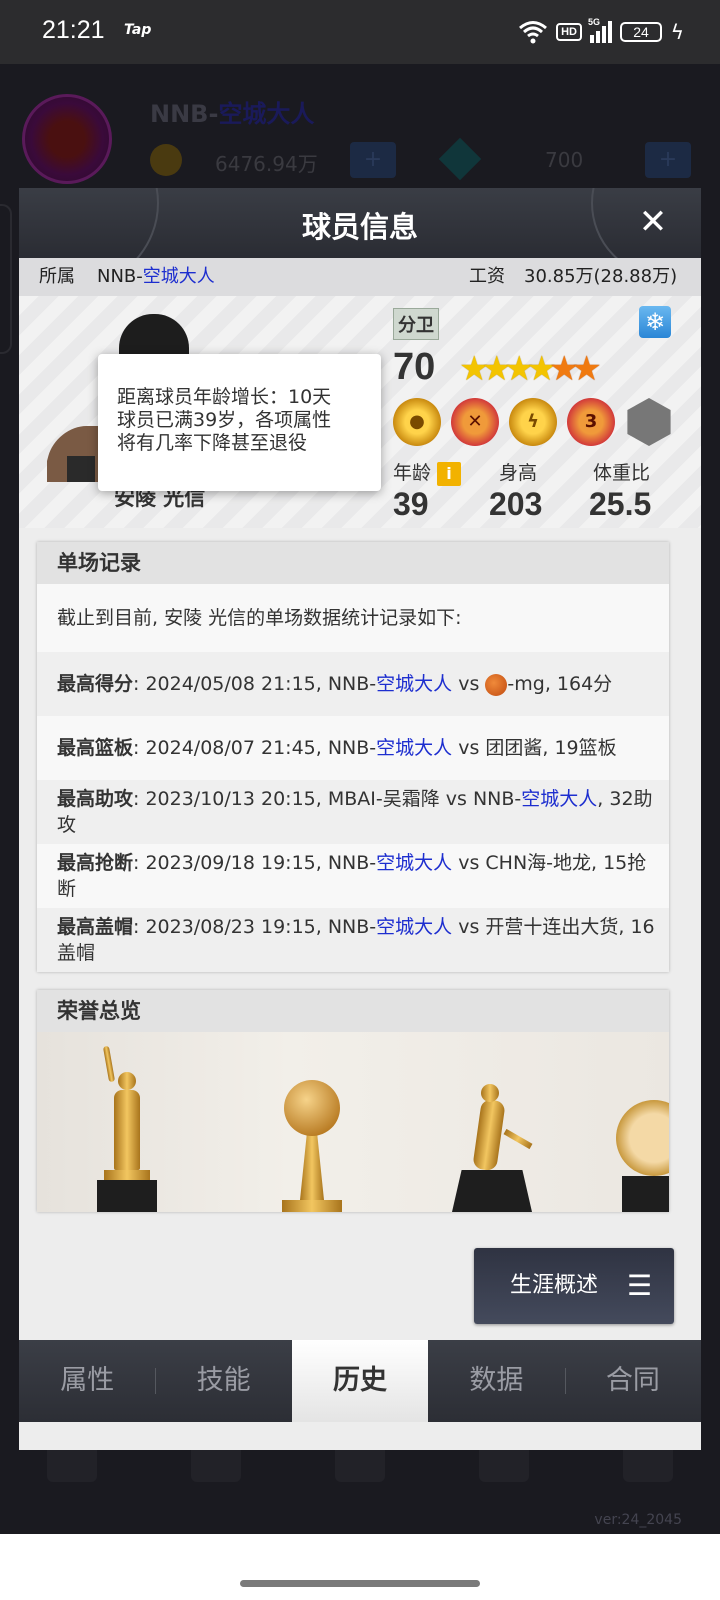 Image resolution: width=720 pixels, height=1600 pixels. What do you see at coordinates (639, 1285) in the screenshot?
I see `menu-icon: ☰` at bounding box center [639, 1285].